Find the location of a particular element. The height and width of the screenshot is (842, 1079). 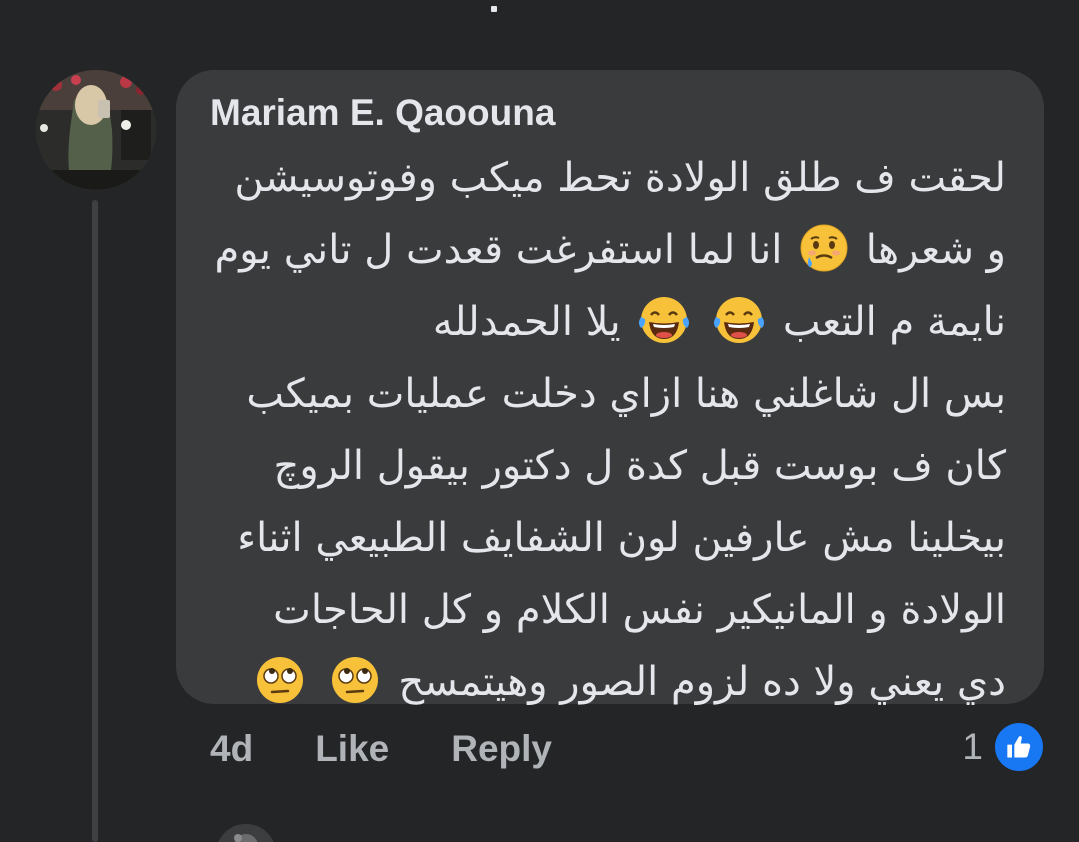

comment-actions: 4d Like Reply is located at coordinates (381, 749).